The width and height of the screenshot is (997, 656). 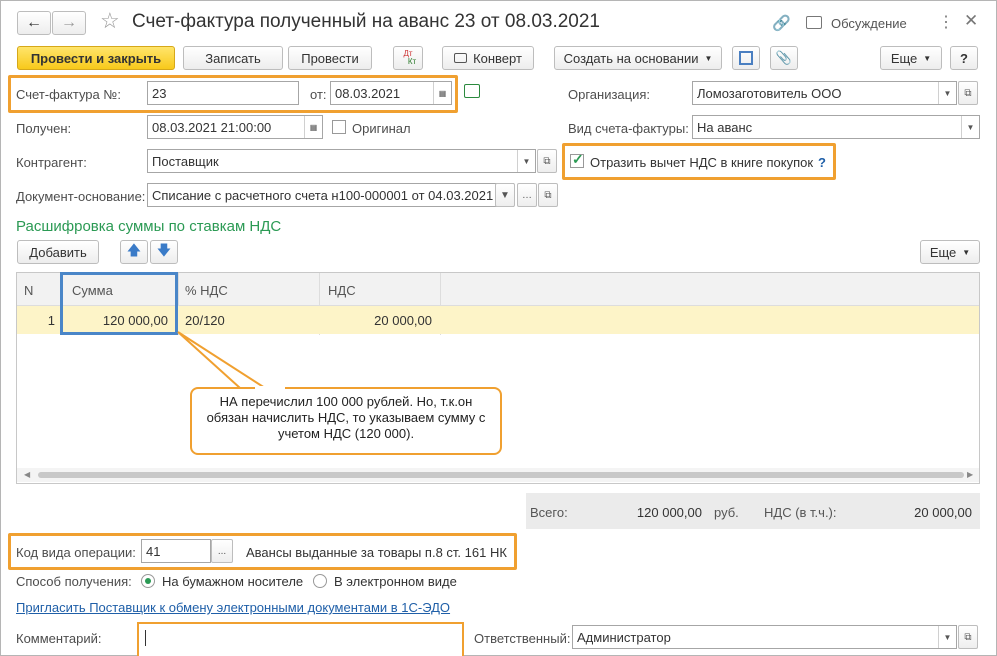 I want to click on vat-total-label: НДС (в т.ч.):, so click(x=800, y=512).